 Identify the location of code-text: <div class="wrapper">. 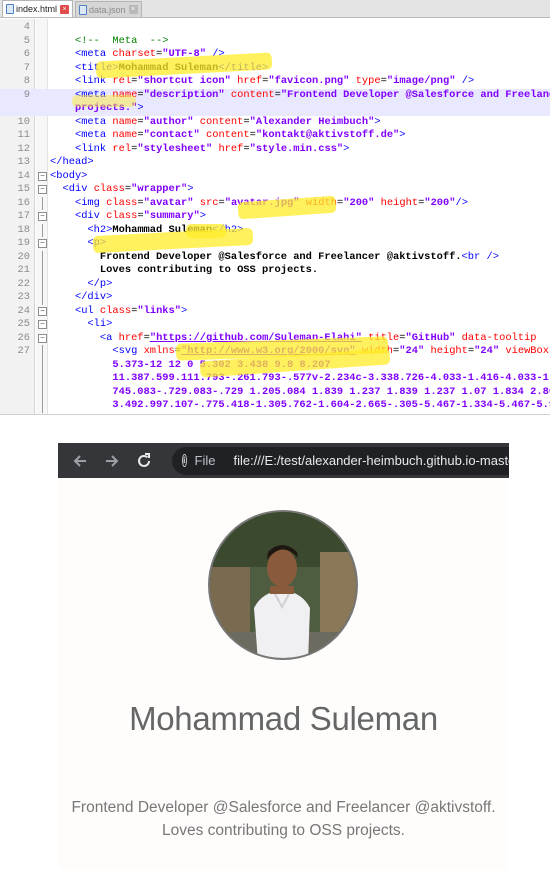
(128, 189).